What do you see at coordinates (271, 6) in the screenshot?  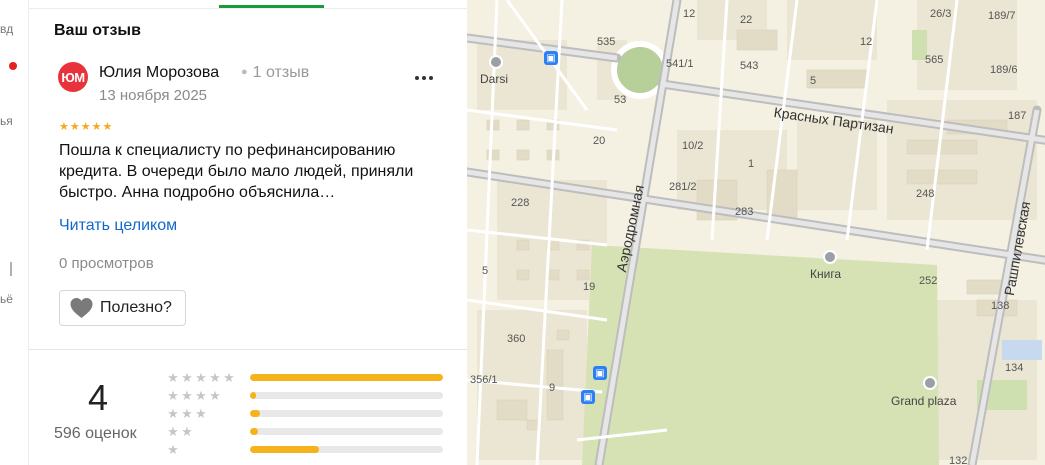 I see `active-tab-indicator` at bounding box center [271, 6].